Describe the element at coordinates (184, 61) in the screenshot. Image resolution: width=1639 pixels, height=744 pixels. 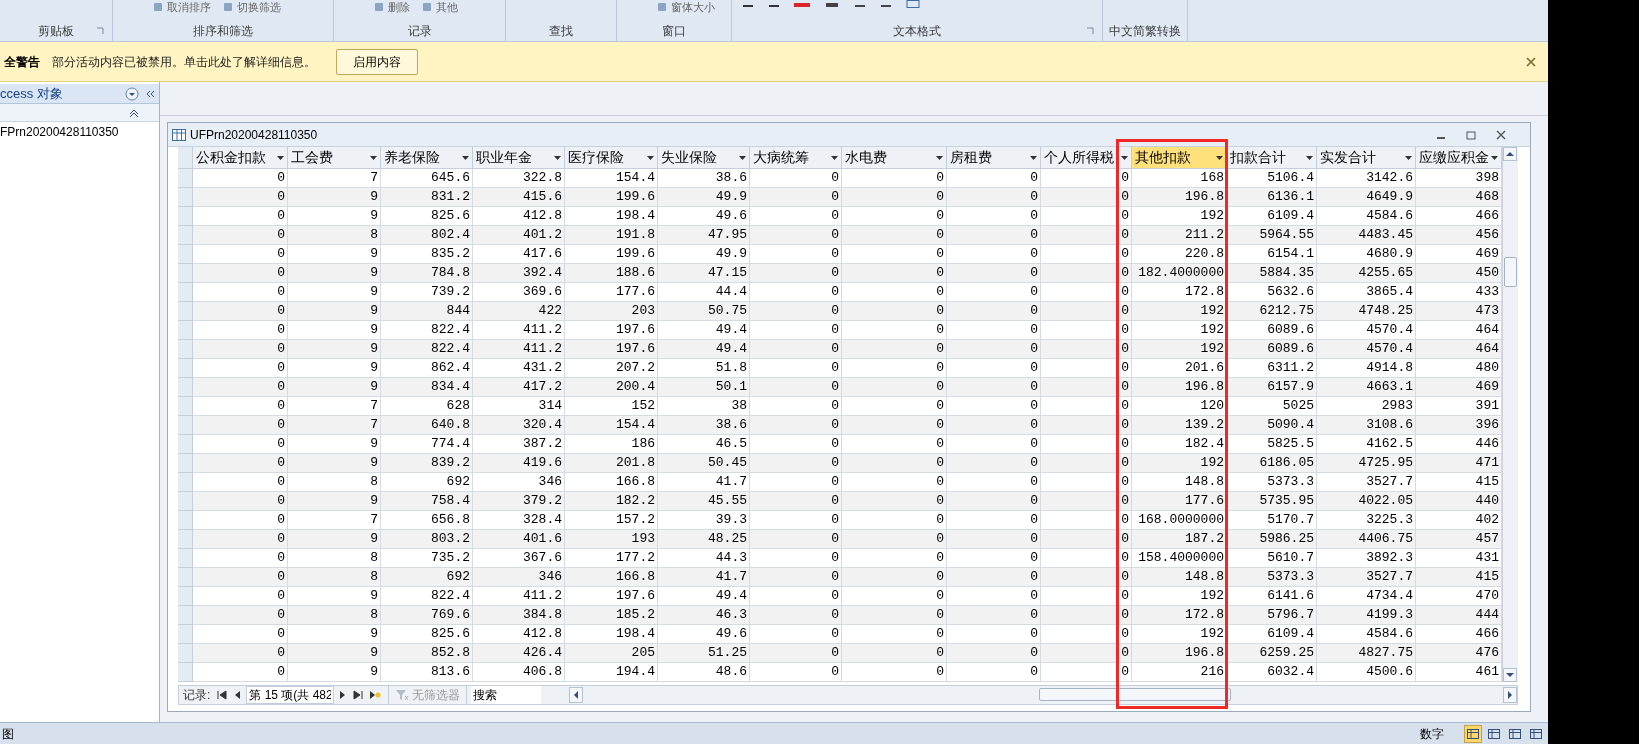
I see `warning-message: 部分活动内容已被禁用。单击此处了解详细信息。` at that location.